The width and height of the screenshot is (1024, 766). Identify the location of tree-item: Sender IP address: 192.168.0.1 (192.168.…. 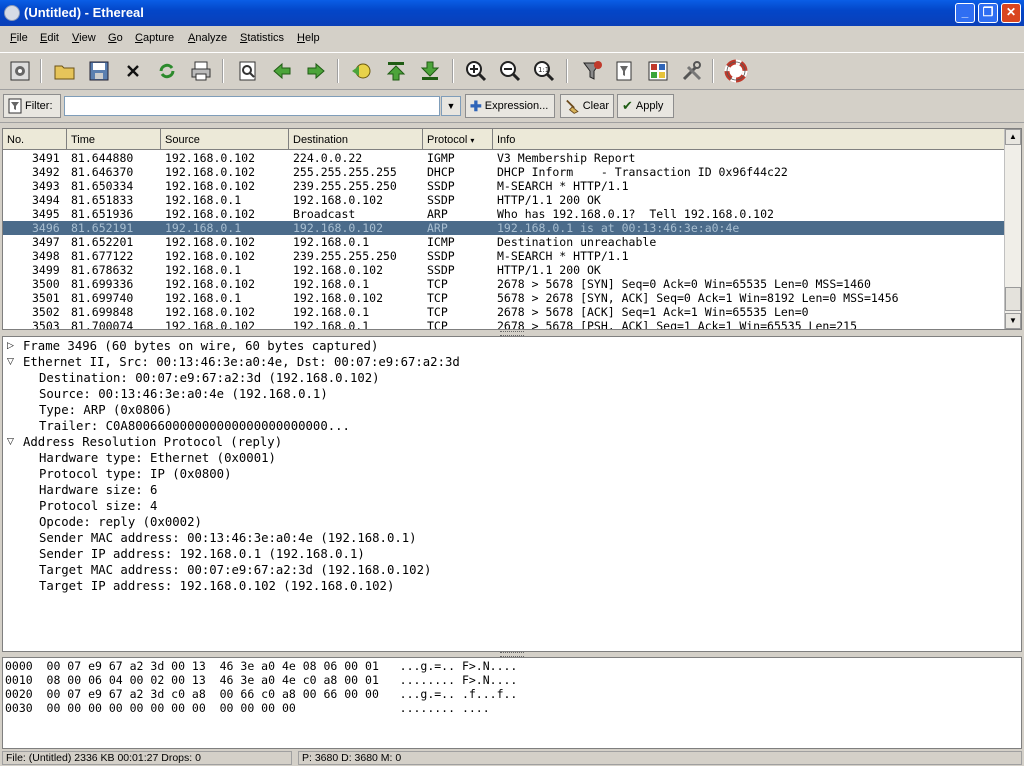
(202, 554).